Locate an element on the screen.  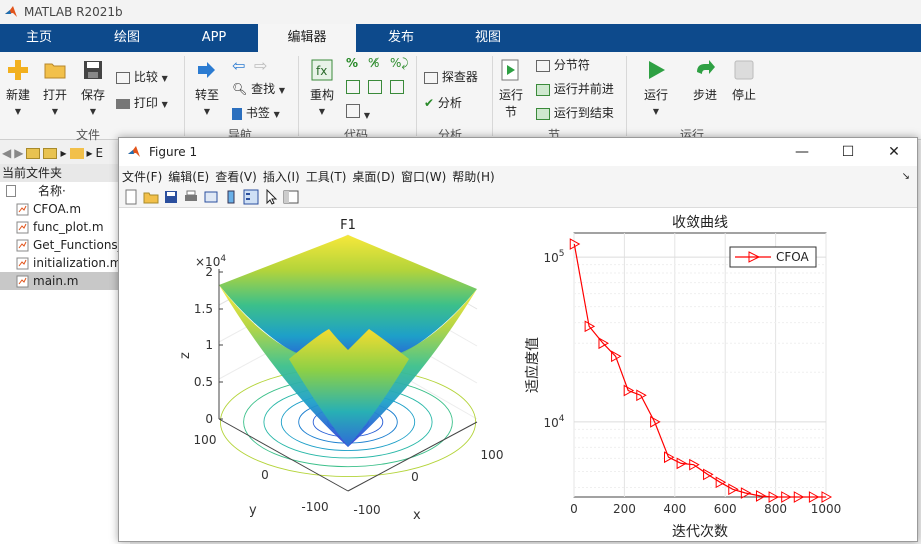
printer-icon is located at coordinates (123, 103).